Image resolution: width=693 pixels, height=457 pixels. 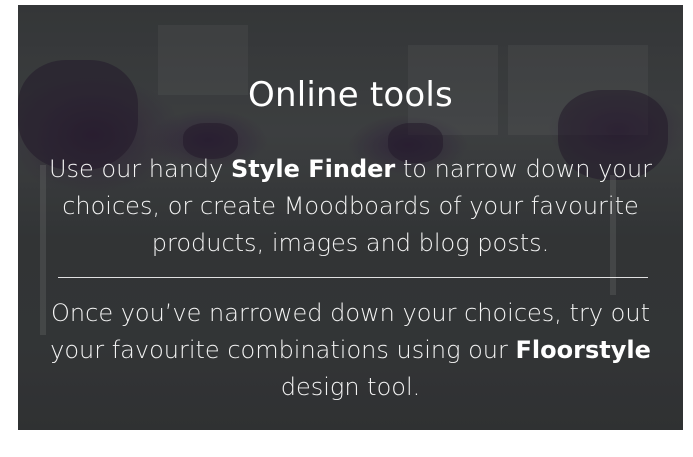 What do you see at coordinates (350, 95) in the screenshot?
I see `section-title: Online tools` at bounding box center [350, 95].